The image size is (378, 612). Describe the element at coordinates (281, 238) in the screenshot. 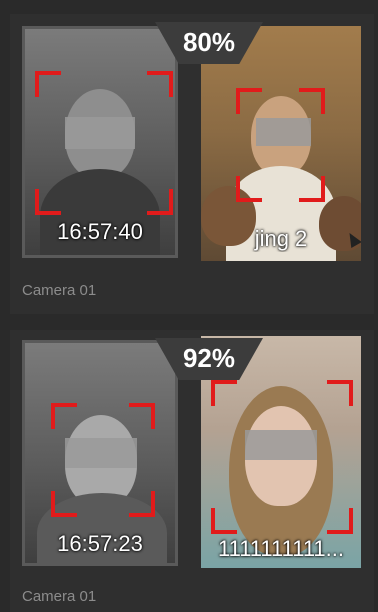

I see `person-name: jing 2` at that location.